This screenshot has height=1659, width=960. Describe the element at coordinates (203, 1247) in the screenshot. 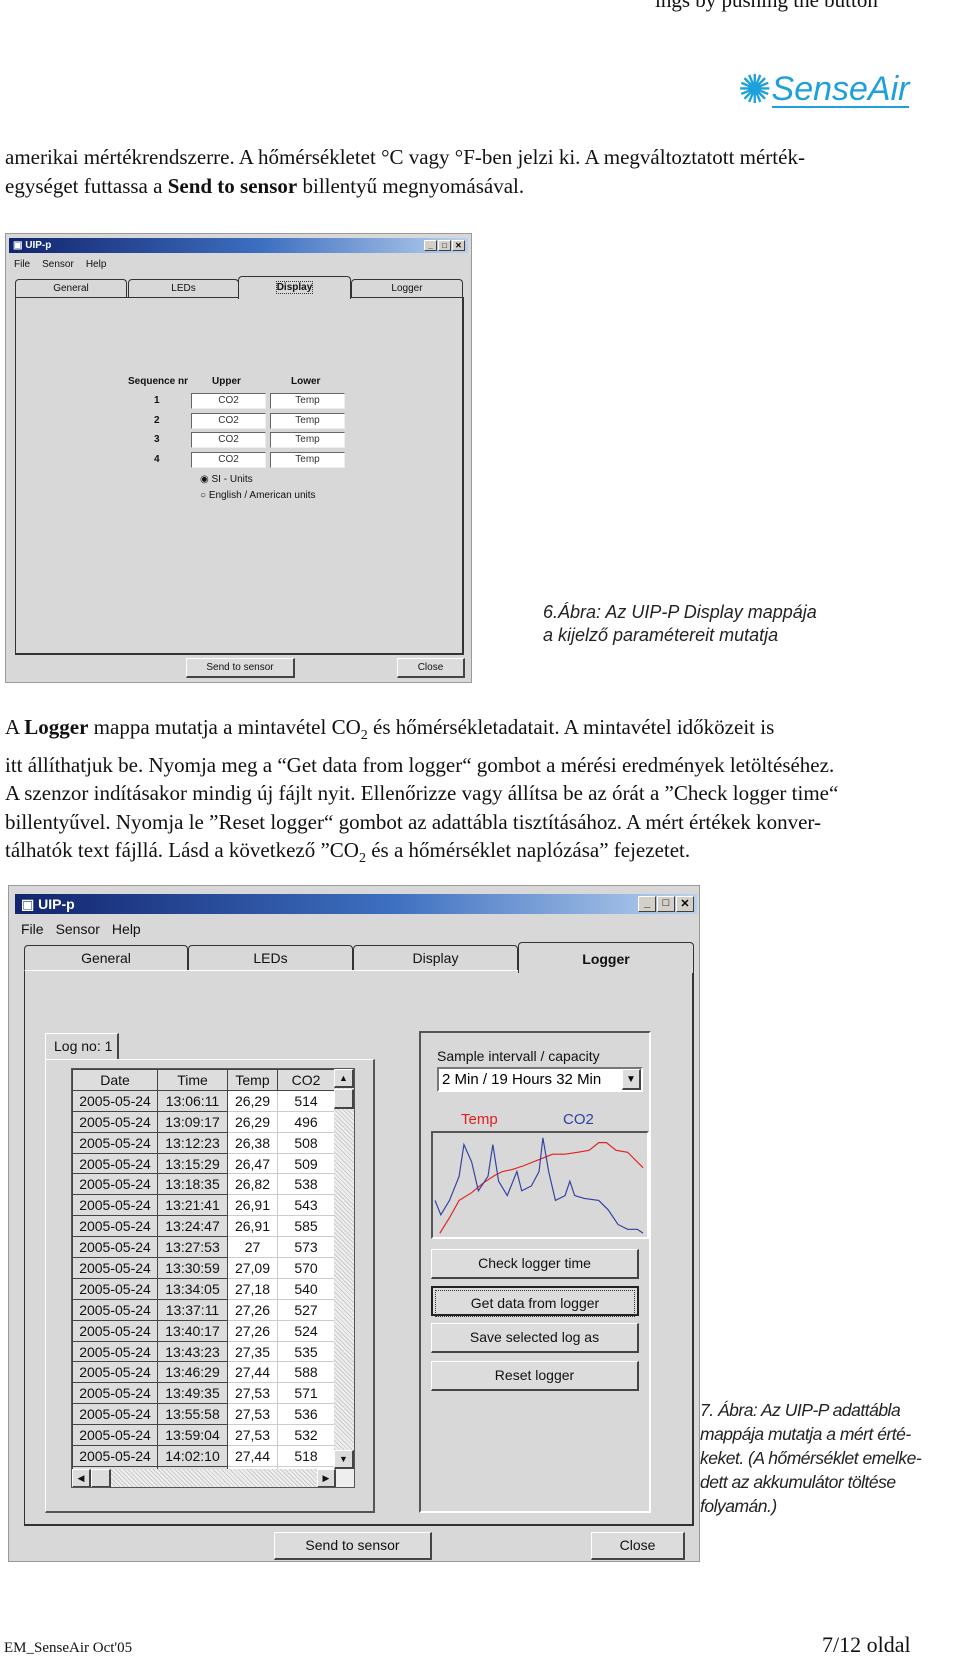

I see `table-row: 2005-05-24 13:27:53 27 573` at that location.